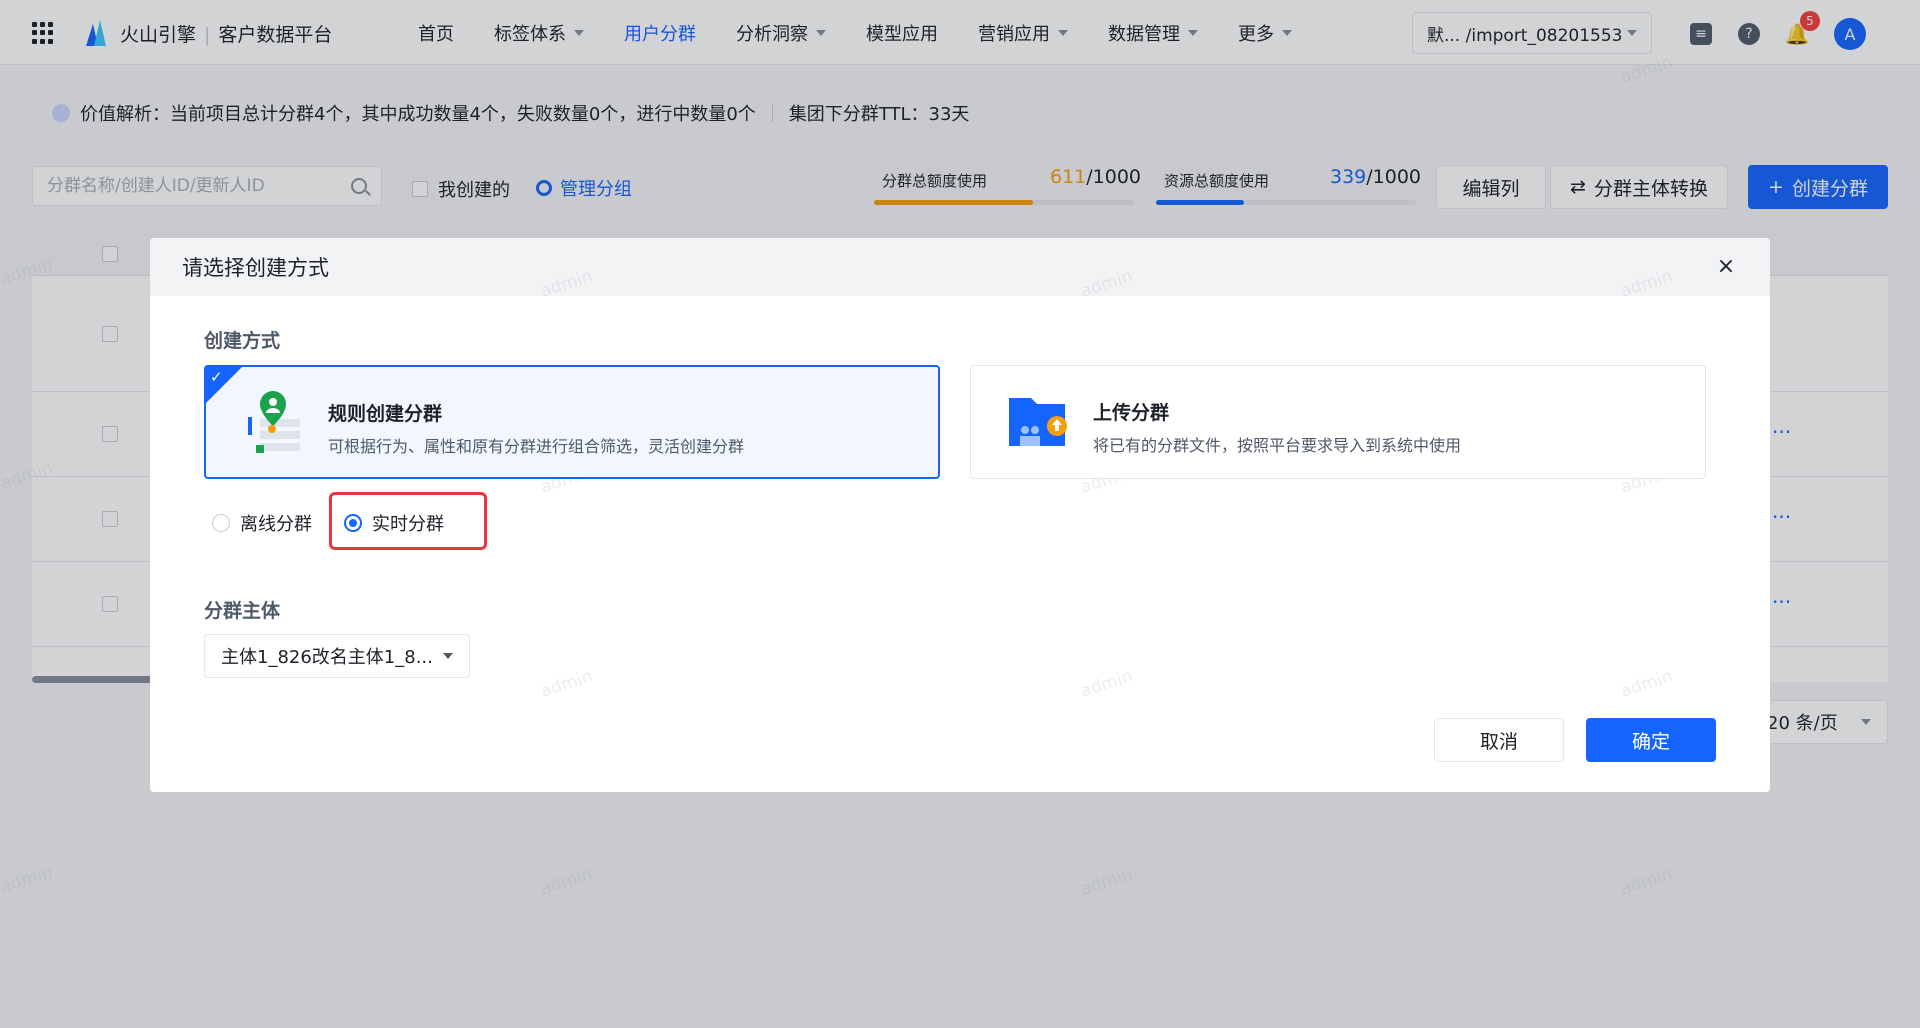 This screenshot has height=1028, width=1920. I want to click on rule-create-description: 可根据行为、属性和原有分群进行组合筛选，灵活创建分群, so click(536, 446).